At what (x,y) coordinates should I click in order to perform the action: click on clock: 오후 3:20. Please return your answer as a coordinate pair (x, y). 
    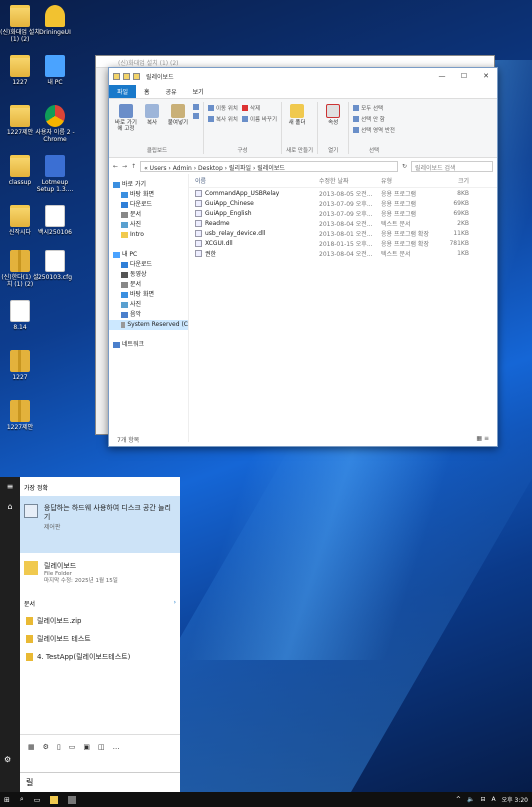
    Looking at the image, I should click on (515, 799).